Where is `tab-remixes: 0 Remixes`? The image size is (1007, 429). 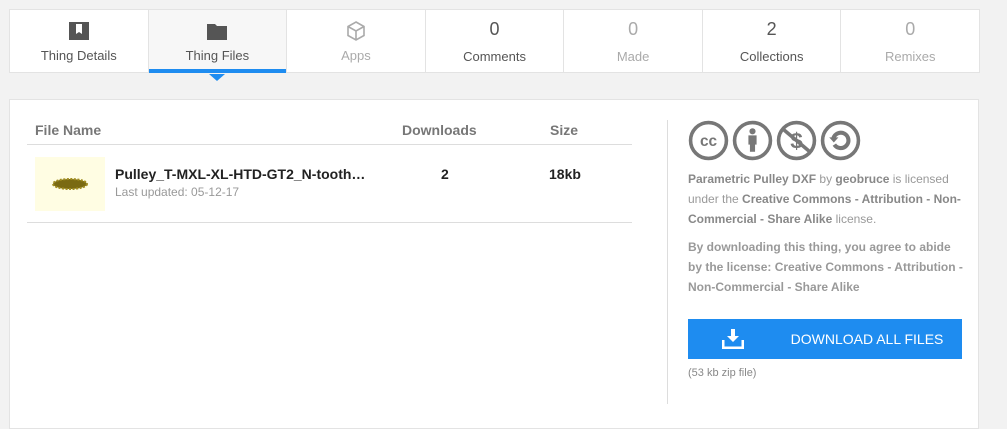
tab-remixes: 0 Remixes is located at coordinates (910, 41).